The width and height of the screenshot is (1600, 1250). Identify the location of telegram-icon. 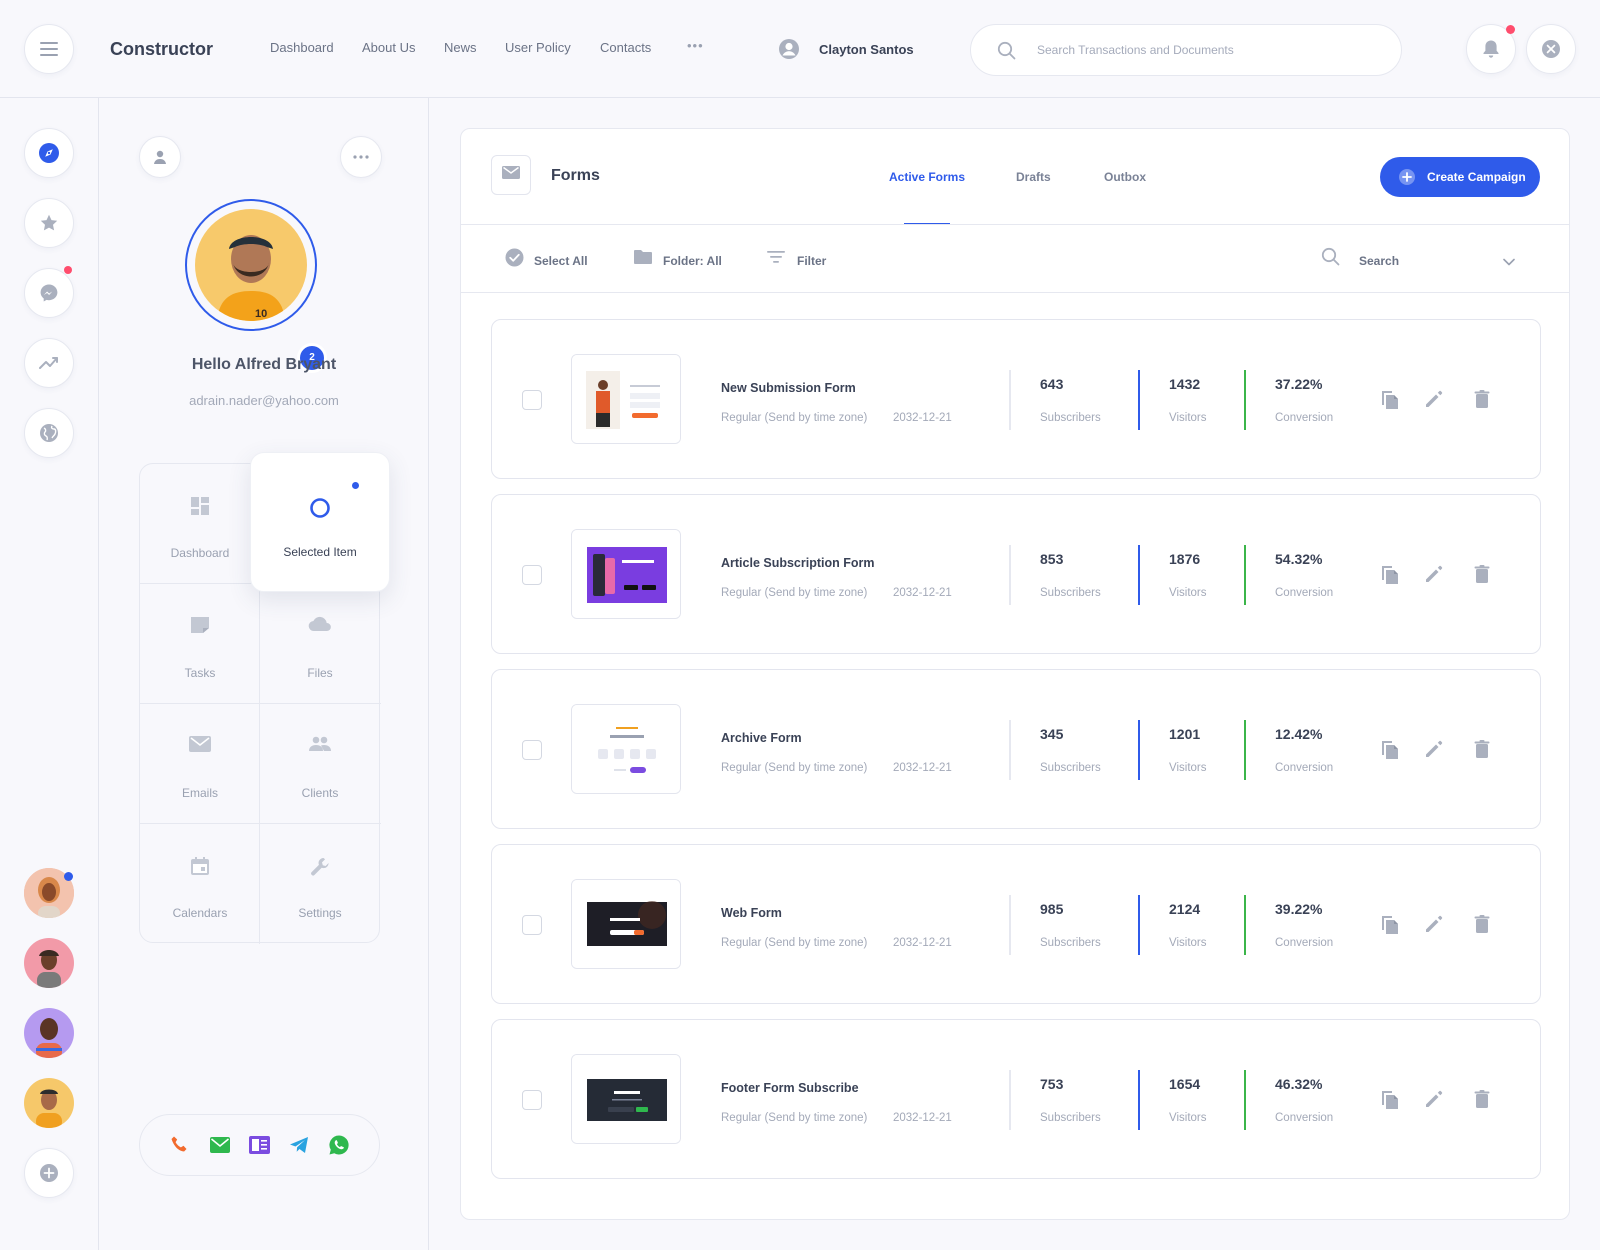
(299, 1147).